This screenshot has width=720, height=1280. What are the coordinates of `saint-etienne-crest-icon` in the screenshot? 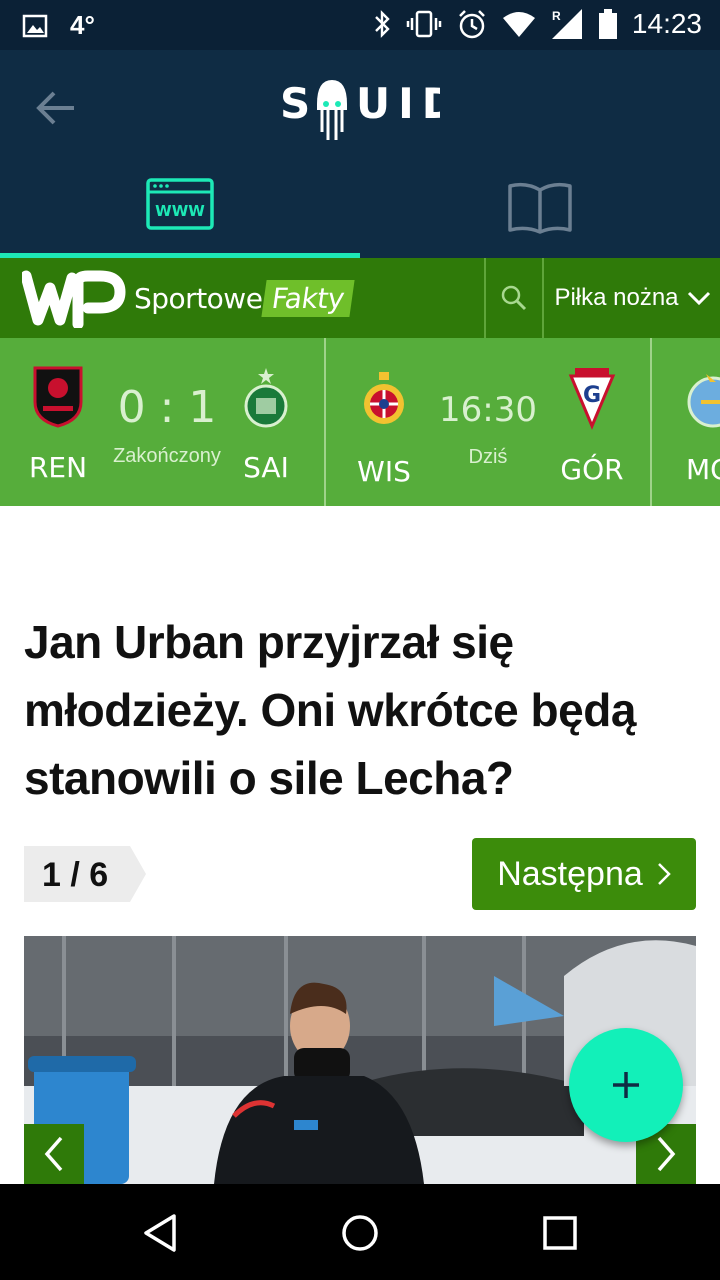 It's located at (266, 398).